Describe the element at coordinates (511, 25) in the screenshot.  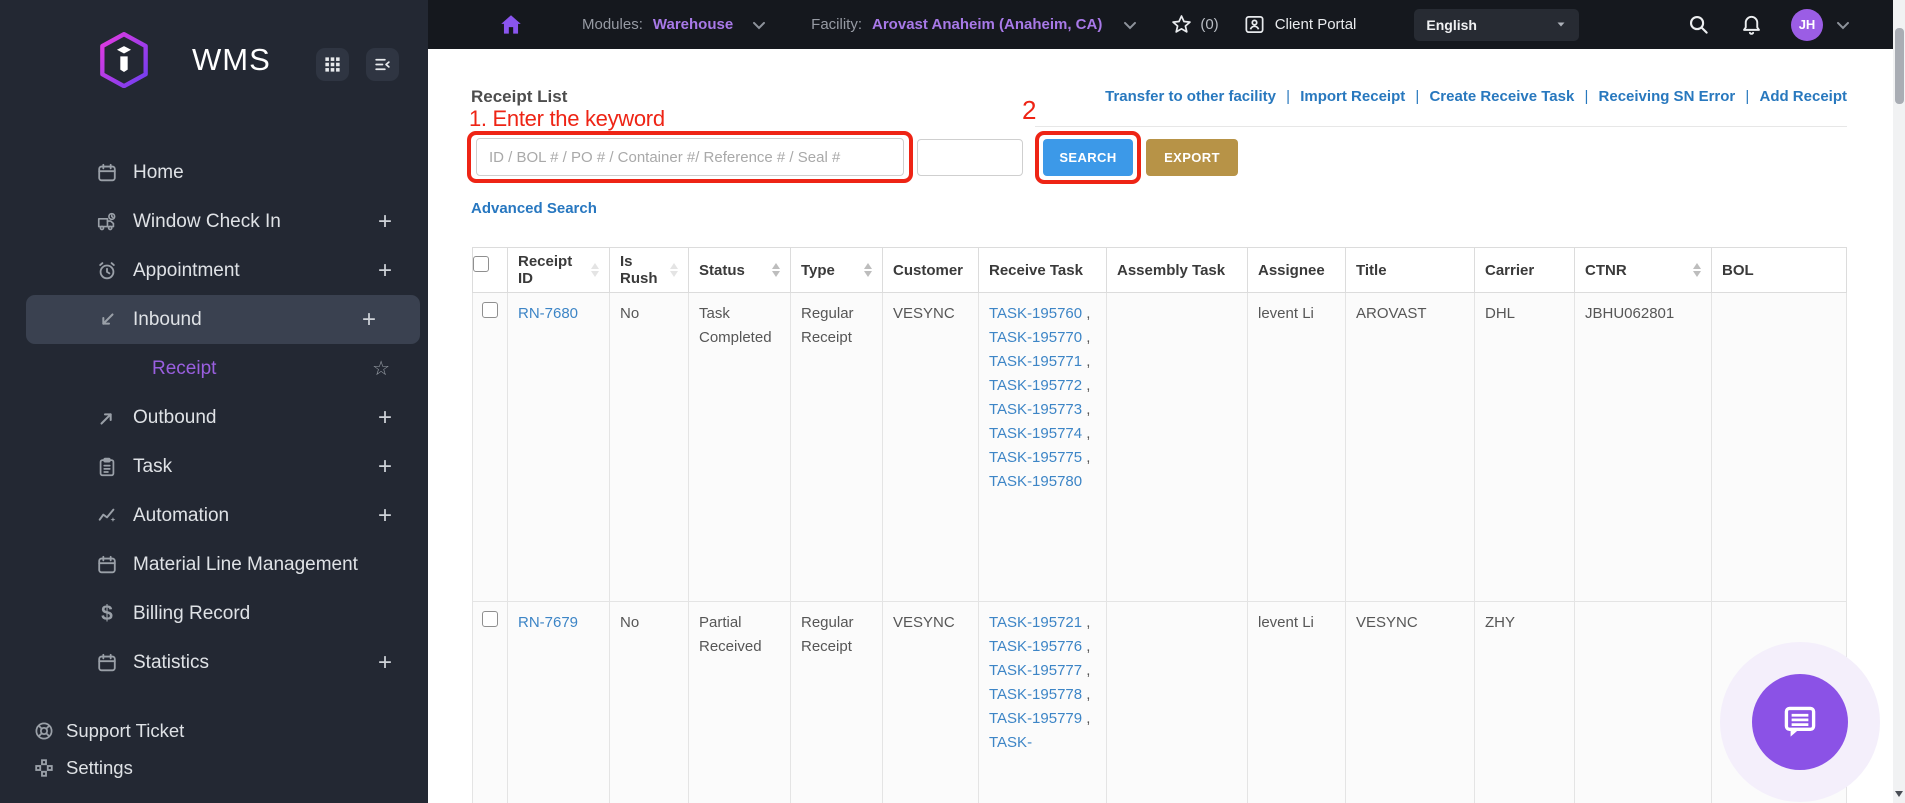
I see `home-icon` at that location.